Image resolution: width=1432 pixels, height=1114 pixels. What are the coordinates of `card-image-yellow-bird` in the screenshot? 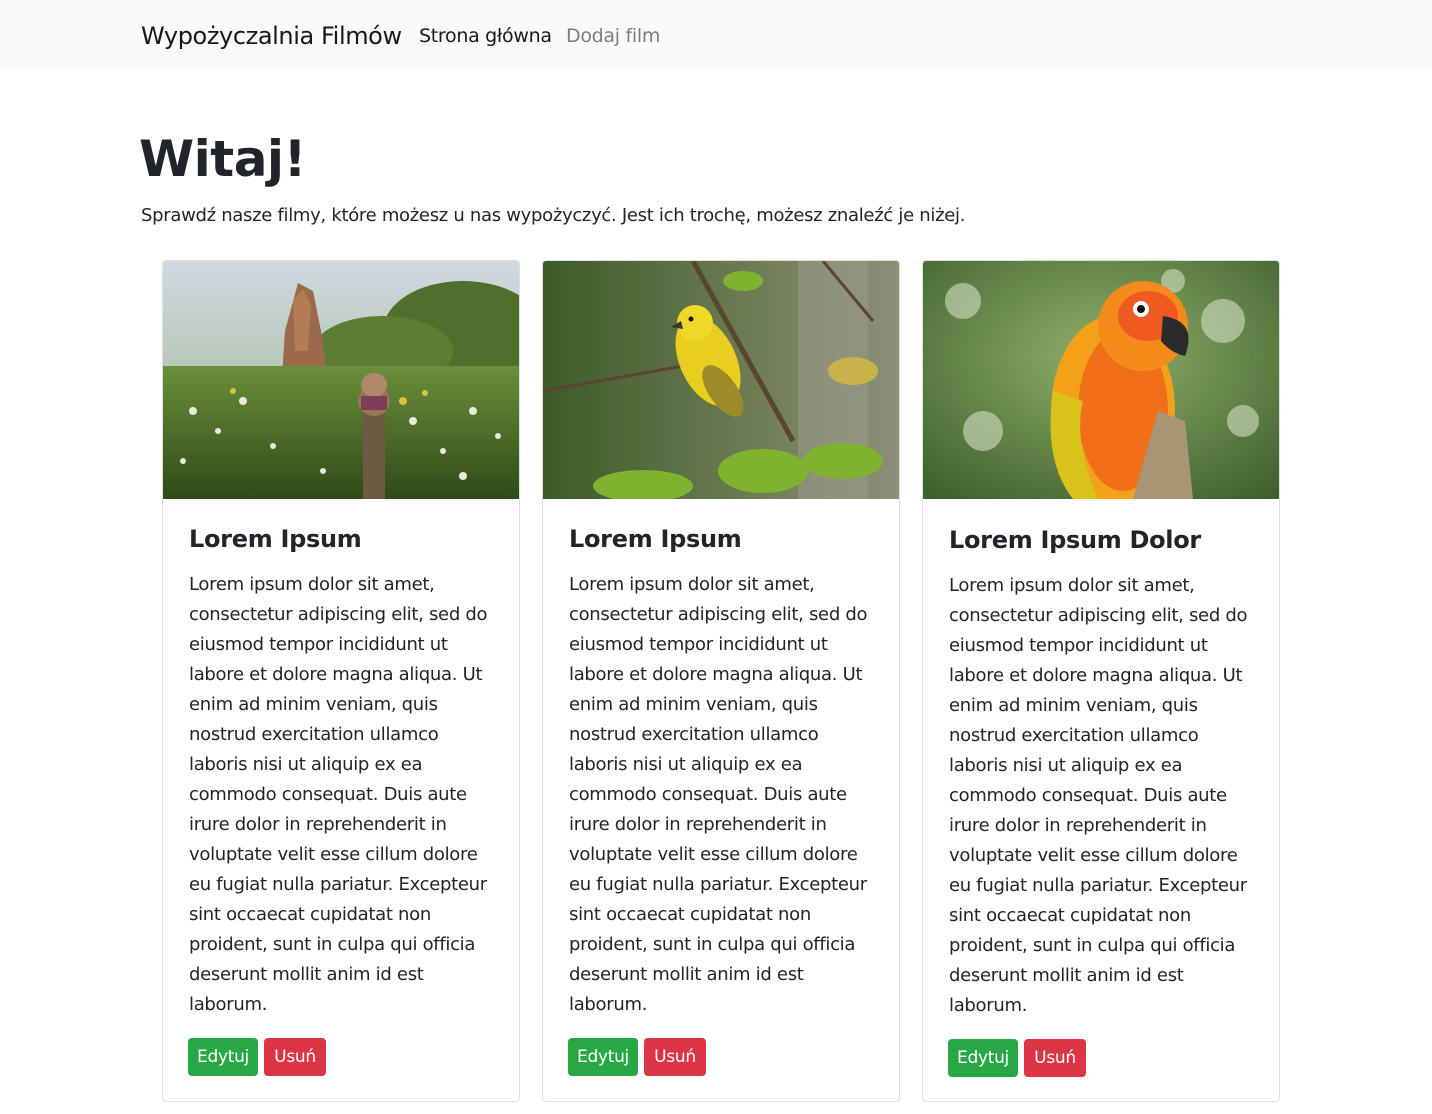 It's located at (721, 380).